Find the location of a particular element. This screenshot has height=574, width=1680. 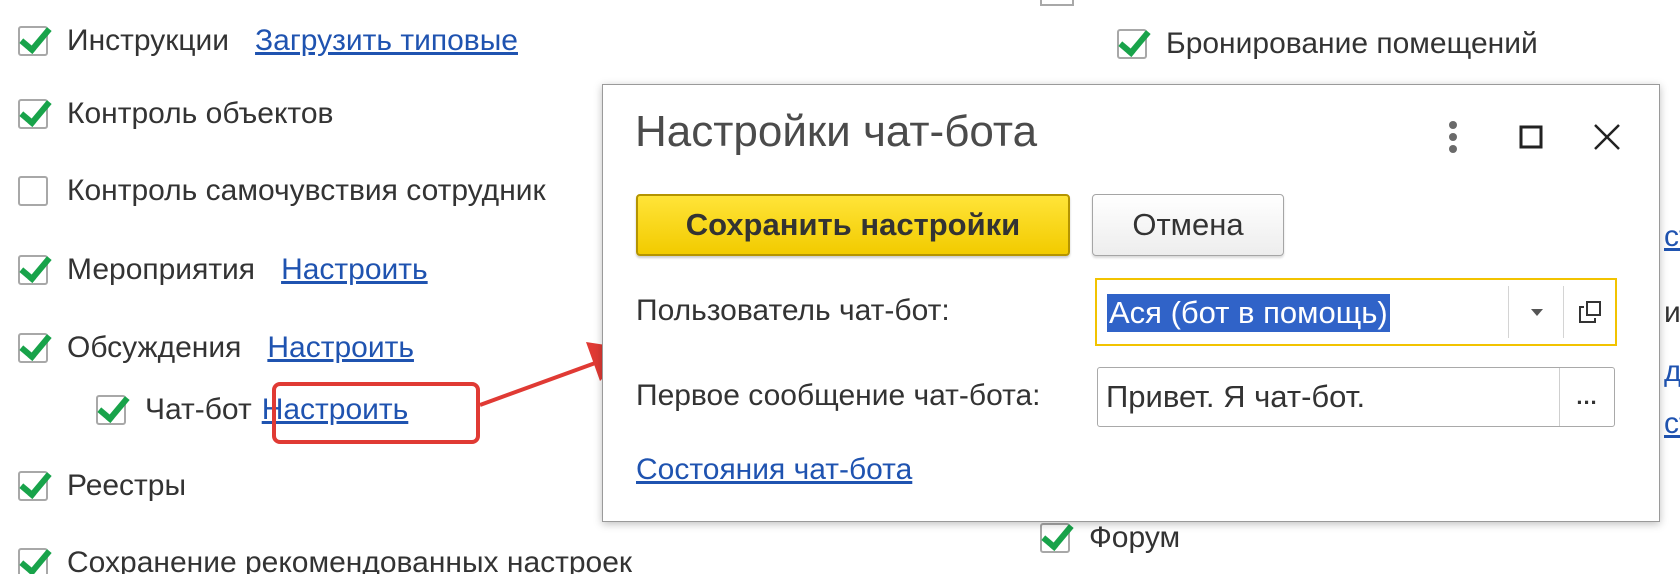

option-room-booking: Бронирование помещений is located at coordinates (1327, 44).